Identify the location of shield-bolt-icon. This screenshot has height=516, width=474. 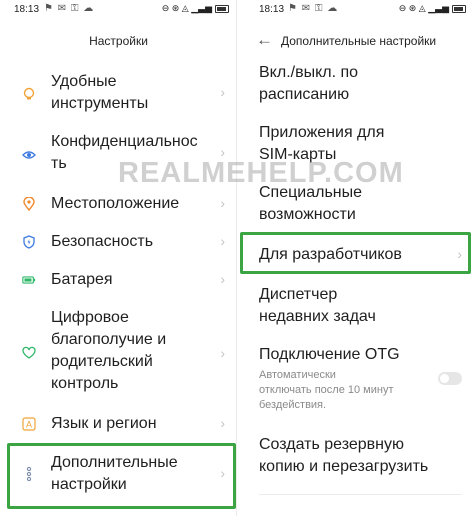
(29, 242).